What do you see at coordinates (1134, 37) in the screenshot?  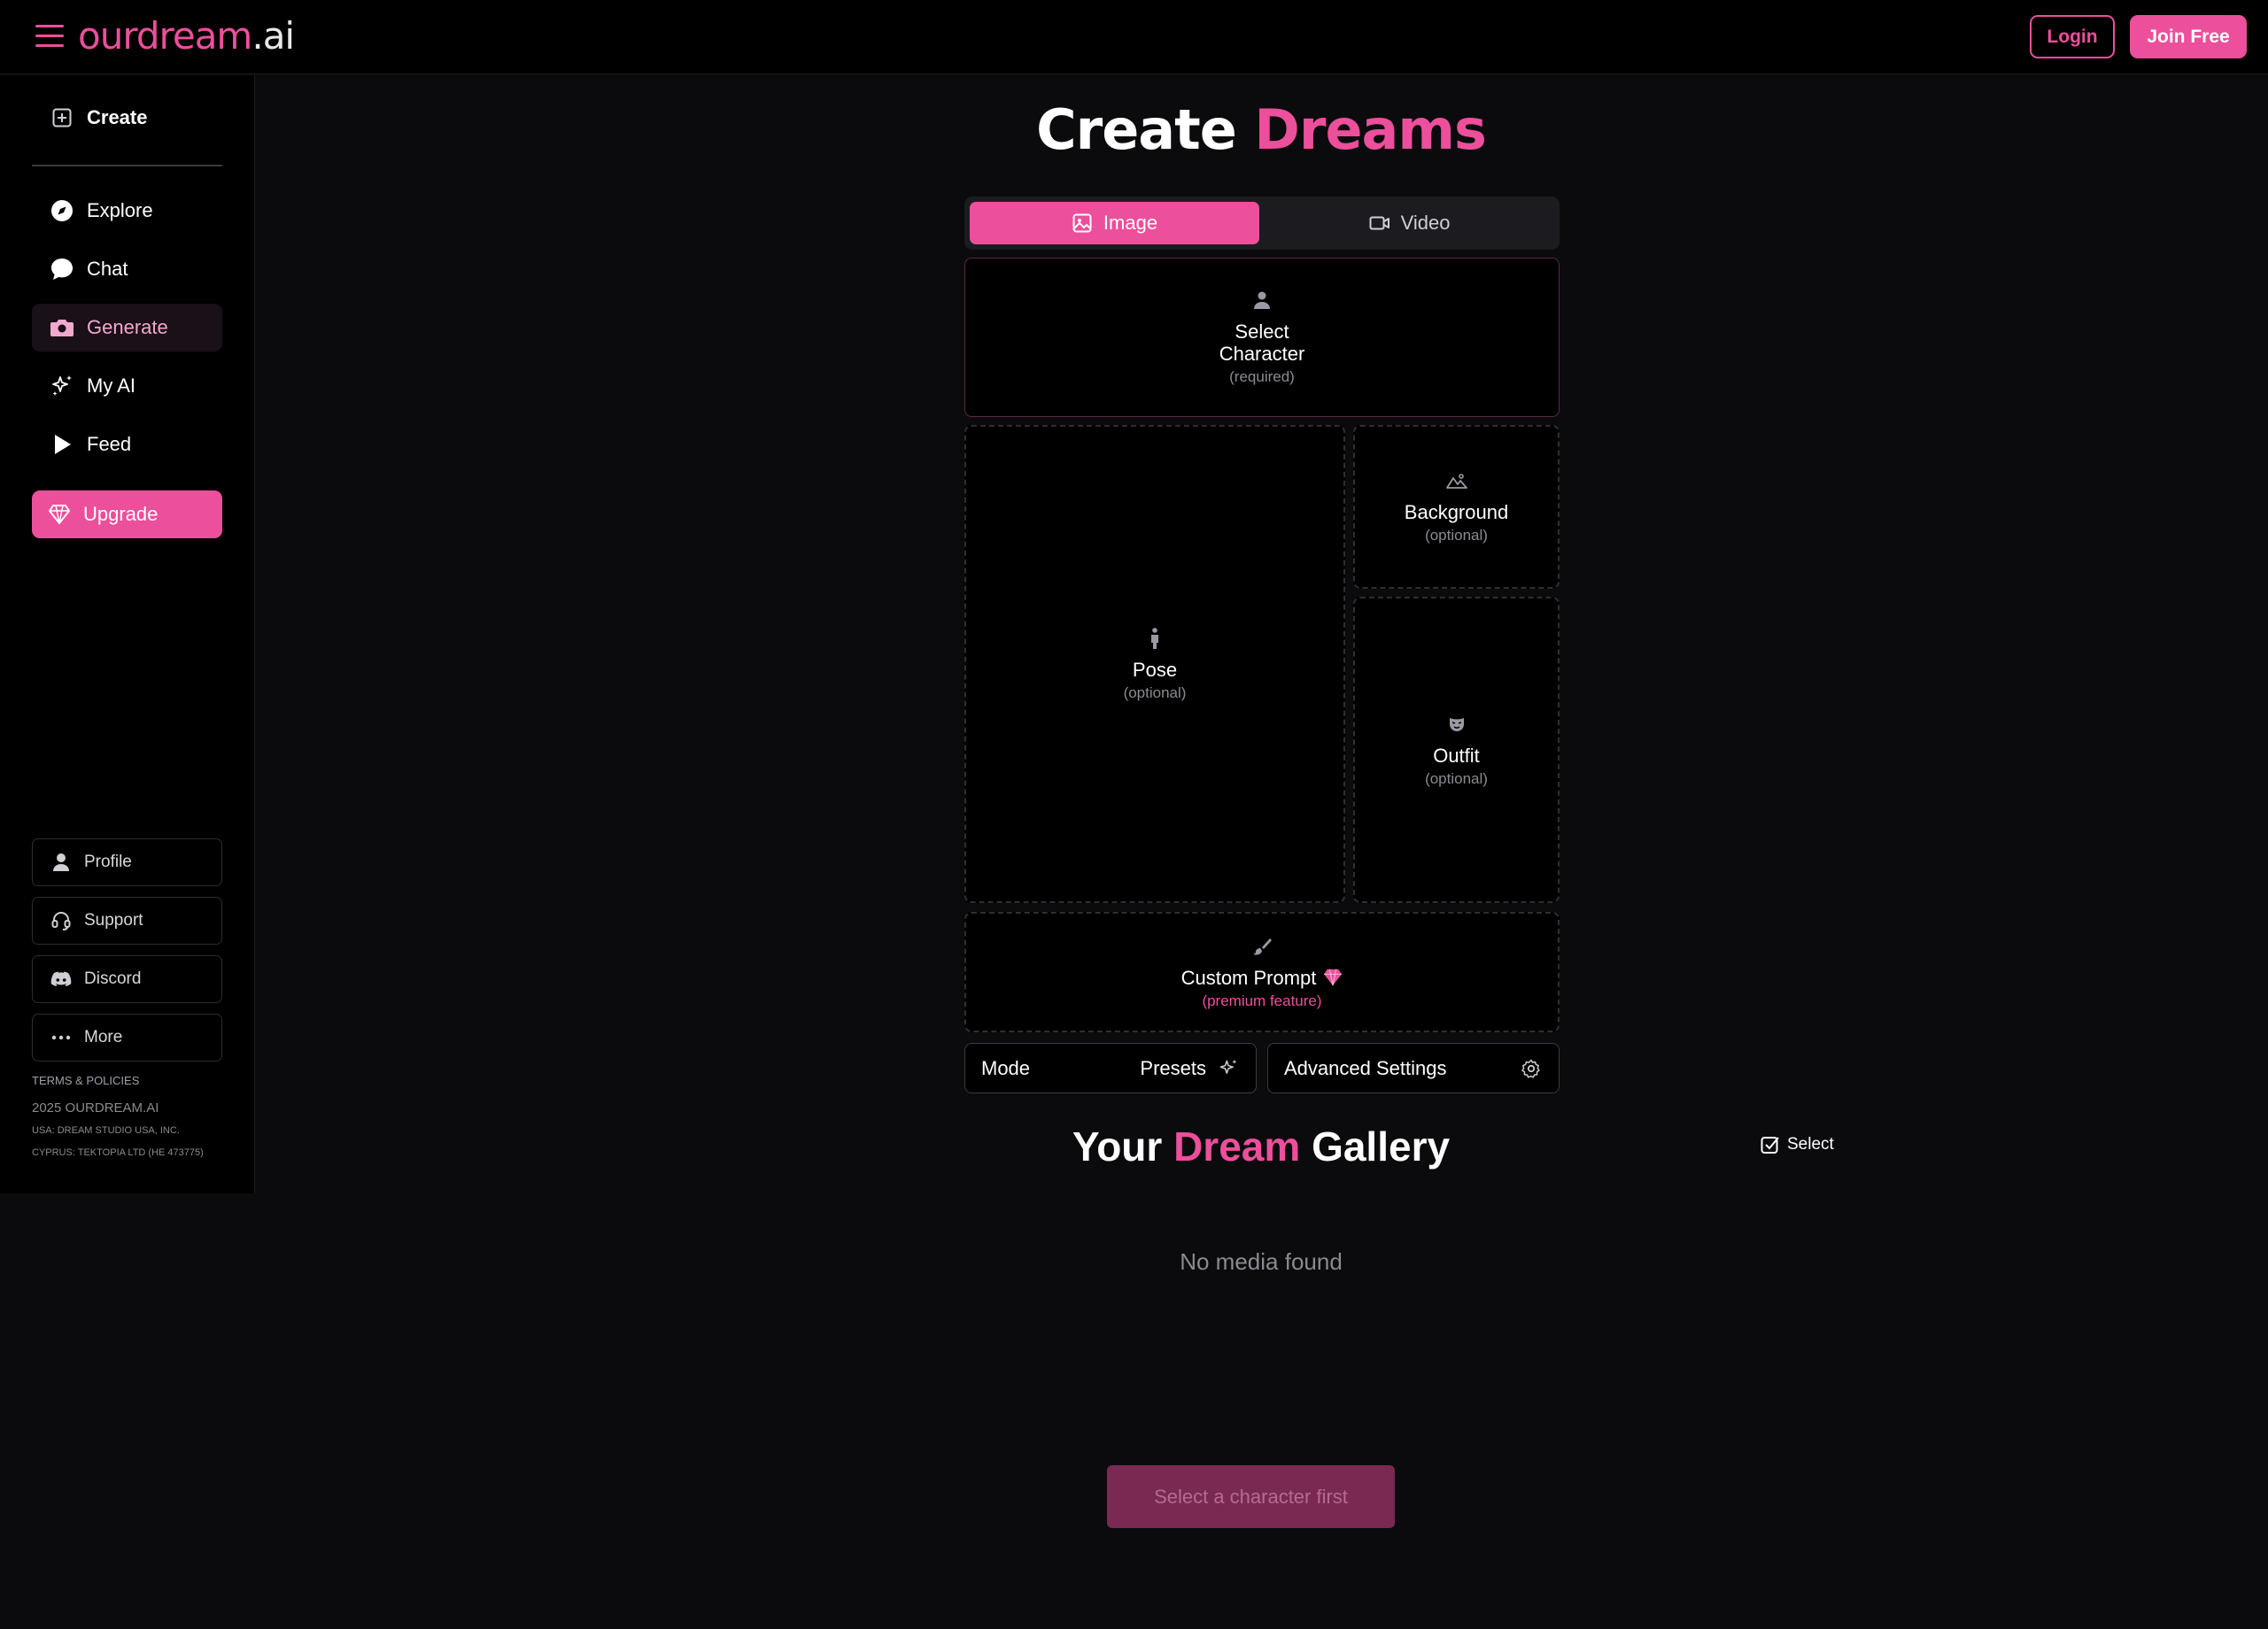 I see `top-bar: ourdream.ai Login Join Free` at bounding box center [1134, 37].